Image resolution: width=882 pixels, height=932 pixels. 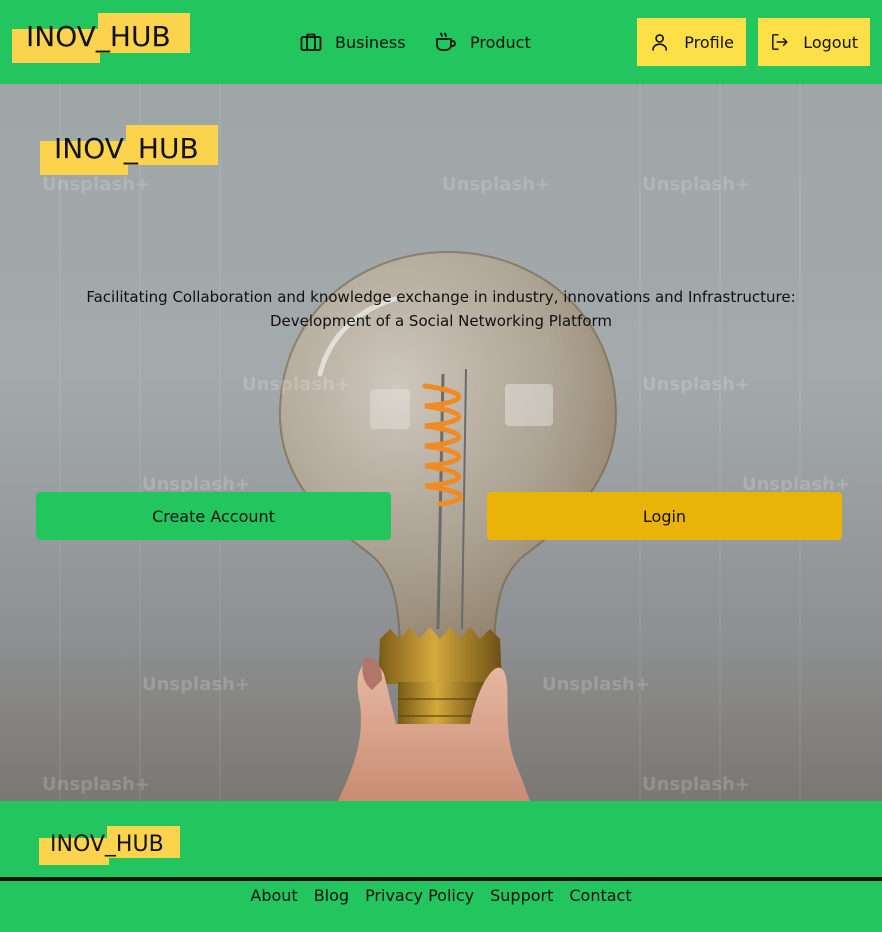 What do you see at coordinates (600, 897) in the screenshot?
I see `footer-link-contact: Contact` at bounding box center [600, 897].